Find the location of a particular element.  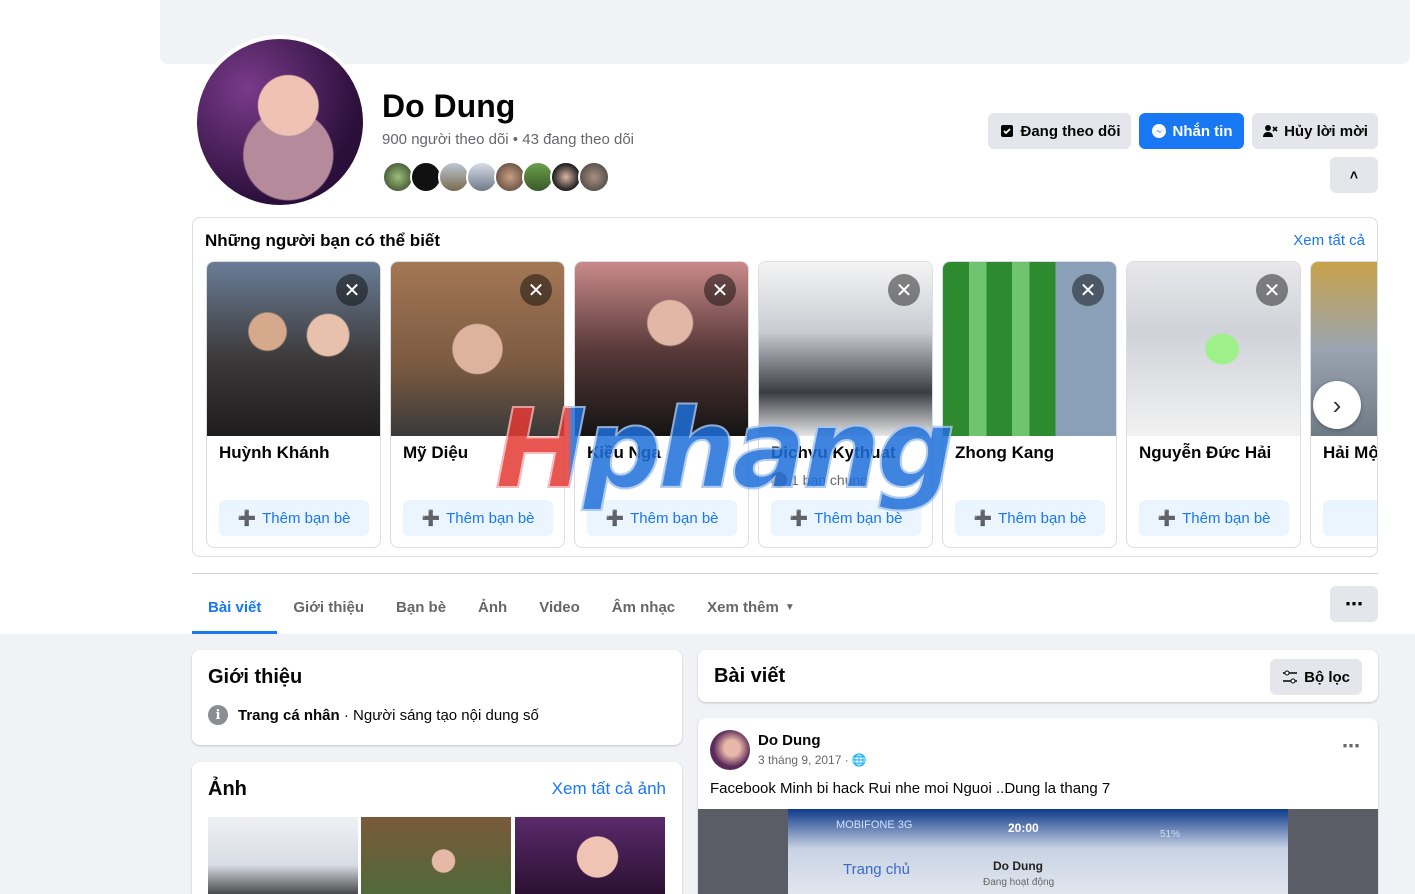

pymk-see-all-link: Xem tất cả is located at coordinates (1329, 240).